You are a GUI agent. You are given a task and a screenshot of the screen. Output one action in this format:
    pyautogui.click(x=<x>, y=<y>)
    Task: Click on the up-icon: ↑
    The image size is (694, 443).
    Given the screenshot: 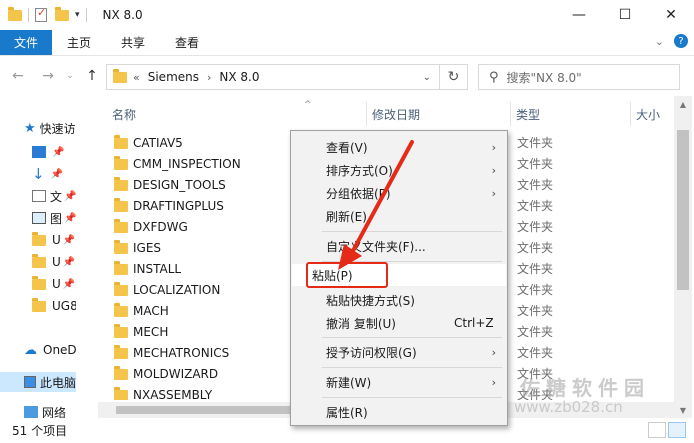 What is the action you would take?
    pyautogui.click(x=92, y=76)
    